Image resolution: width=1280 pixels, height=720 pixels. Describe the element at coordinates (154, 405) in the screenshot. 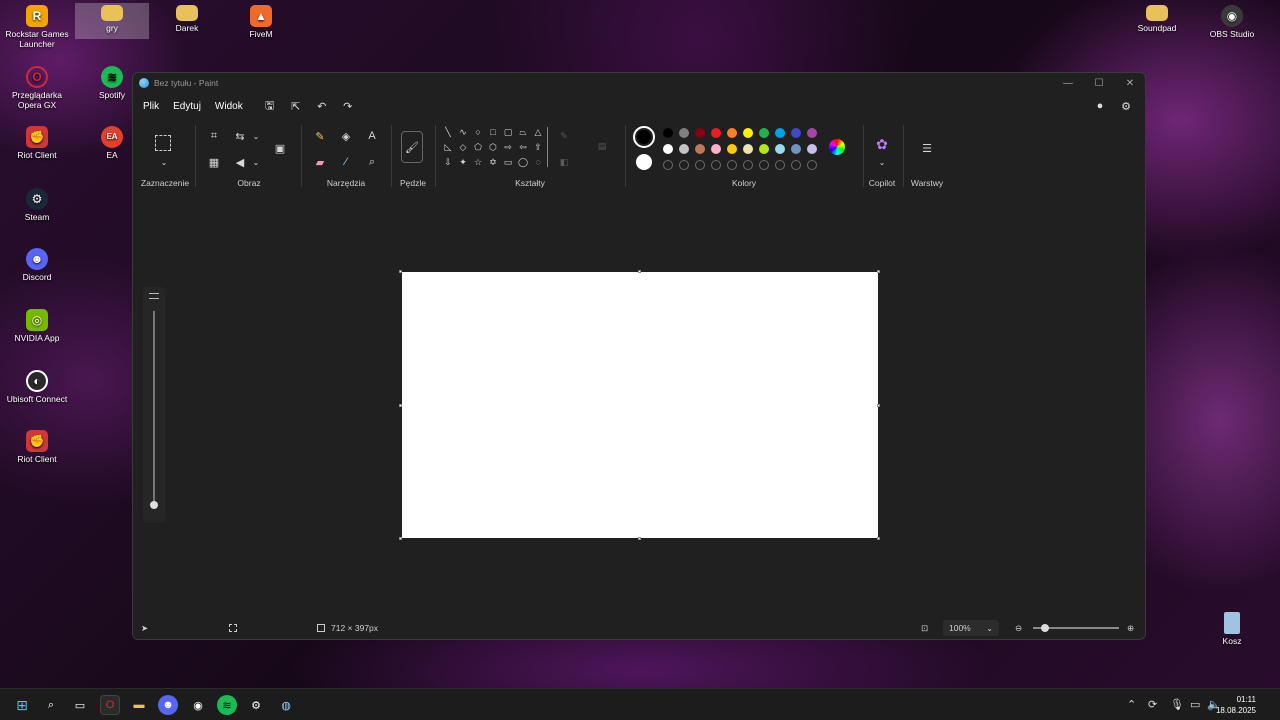

I see `vertical-zoom-slider` at that location.